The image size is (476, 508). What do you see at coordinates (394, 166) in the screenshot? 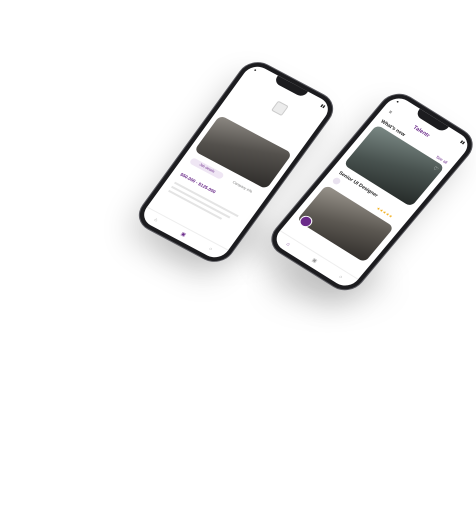
I see `meeting-photo` at bounding box center [394, 166].